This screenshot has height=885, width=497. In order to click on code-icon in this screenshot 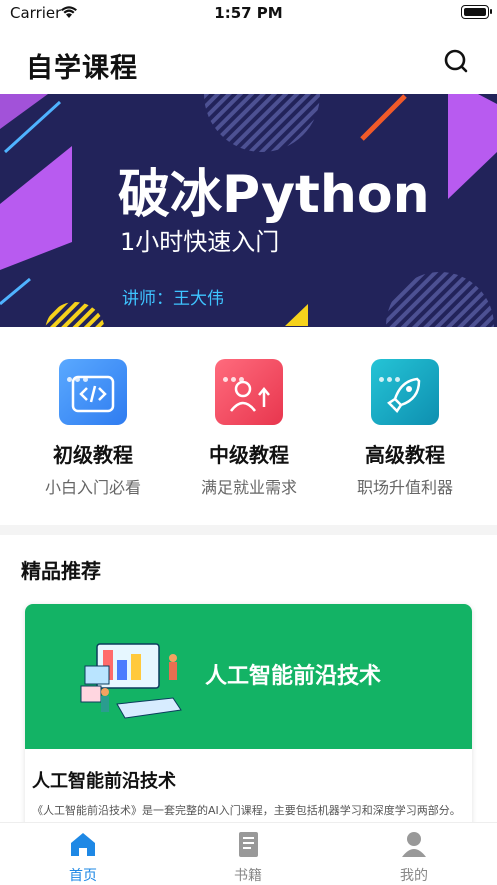, I will do `click(93, 392)`.